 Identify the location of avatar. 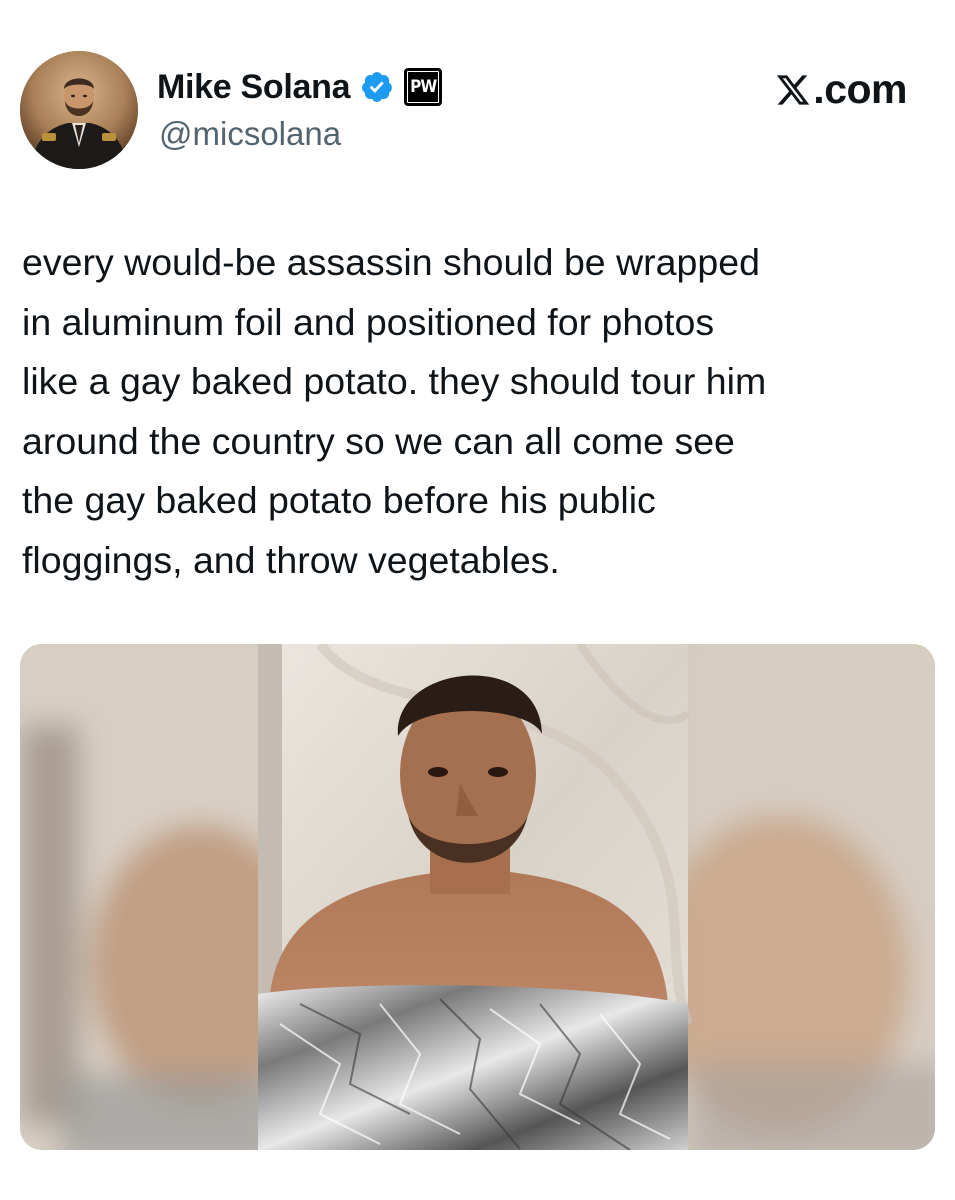
(79, 110).